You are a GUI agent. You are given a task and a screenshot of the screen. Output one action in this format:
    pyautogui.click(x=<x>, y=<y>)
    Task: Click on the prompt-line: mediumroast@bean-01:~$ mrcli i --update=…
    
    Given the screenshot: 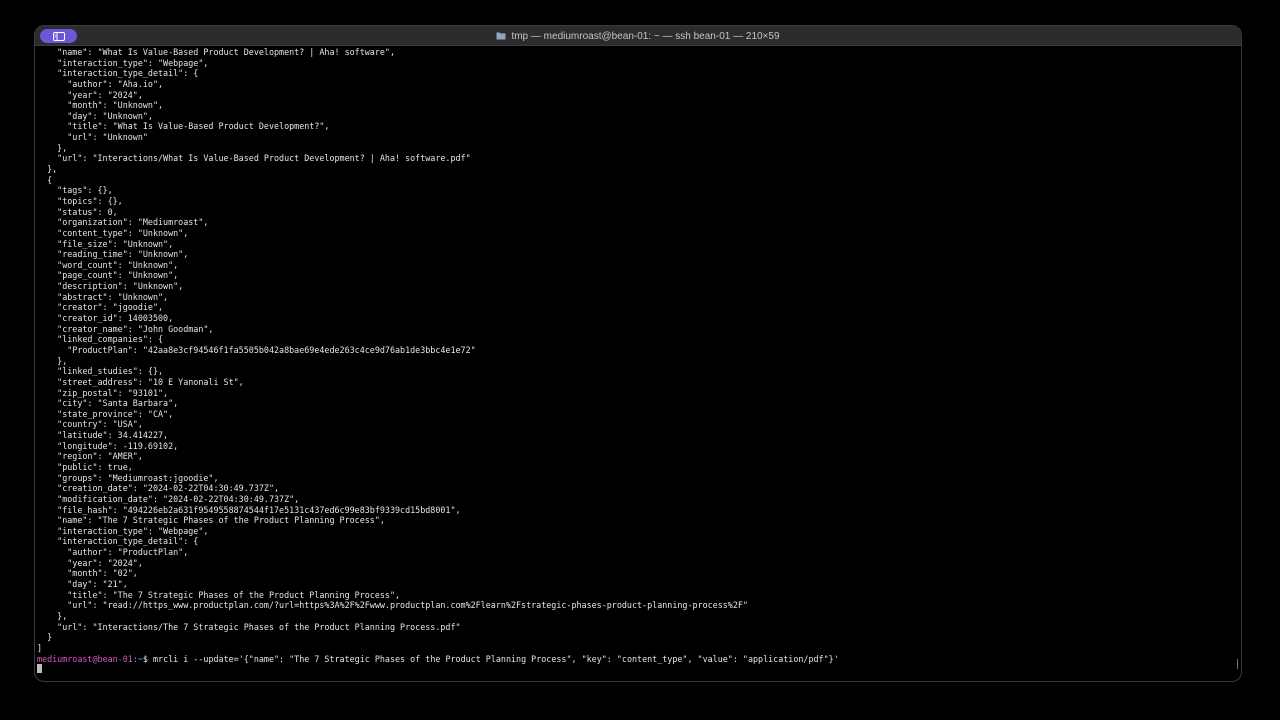 What is the action you would take?
    pyautogui.click(x=635, y=659)
    